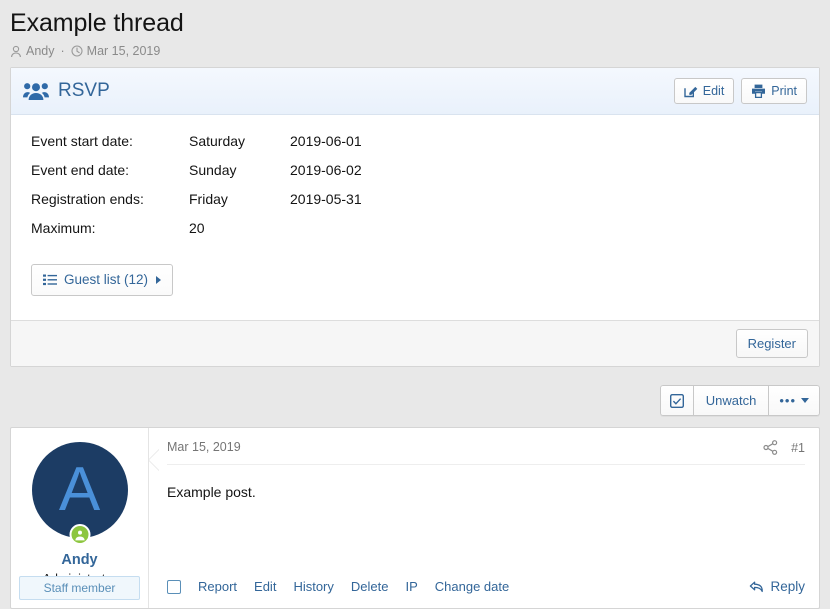  What do you see at coordinates (217, 141) in the screenshot?
I see `detail-day: Saturday` at bounding box center [217, 141].